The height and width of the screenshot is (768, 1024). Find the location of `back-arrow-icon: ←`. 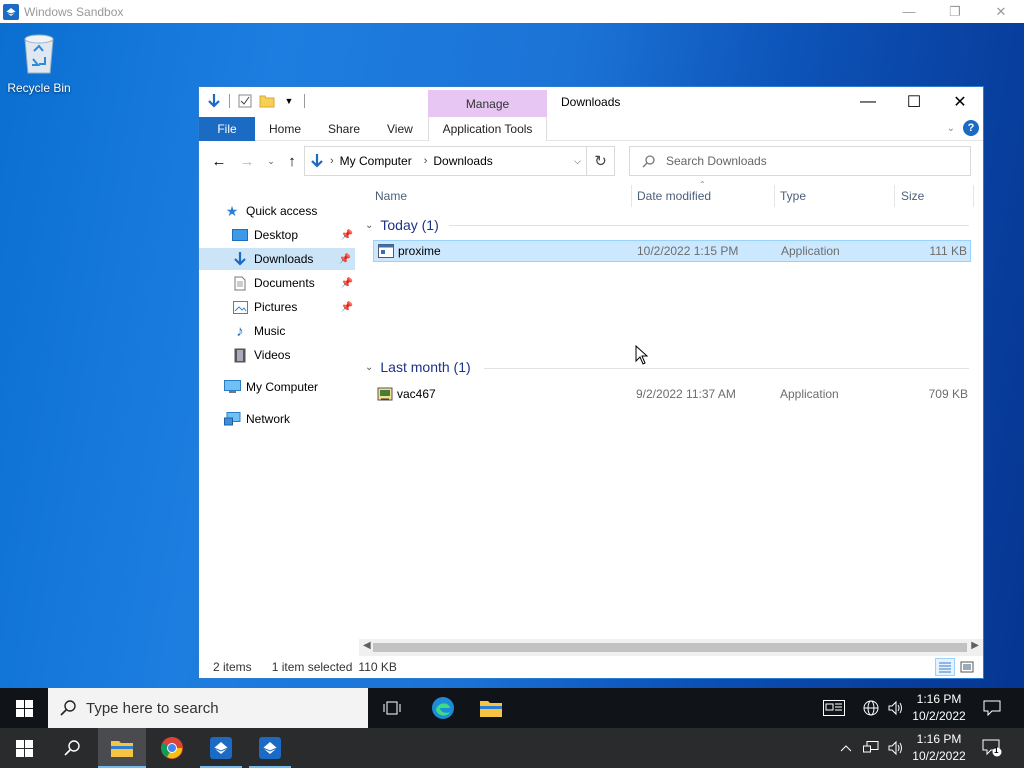

back-arrow-icon: ← is located at coordinates (219, 161).